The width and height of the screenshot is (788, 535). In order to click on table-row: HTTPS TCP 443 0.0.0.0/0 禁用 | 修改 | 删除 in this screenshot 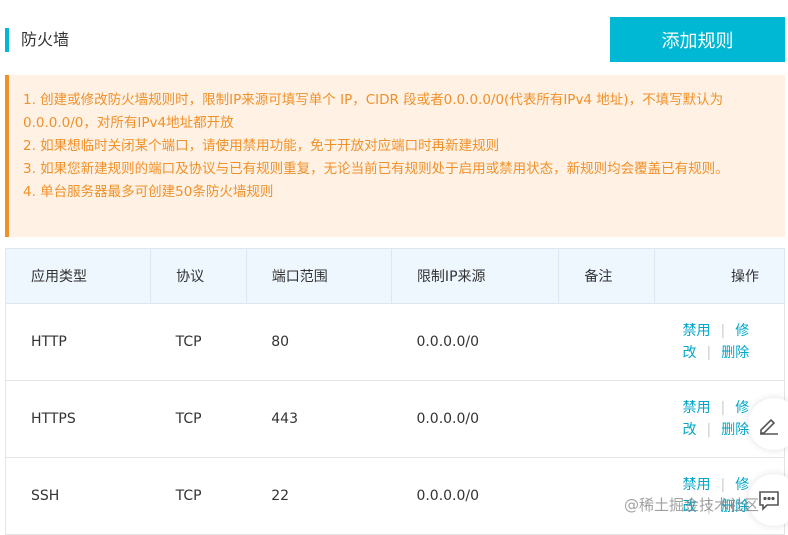, I will do `click(394, 419)`.